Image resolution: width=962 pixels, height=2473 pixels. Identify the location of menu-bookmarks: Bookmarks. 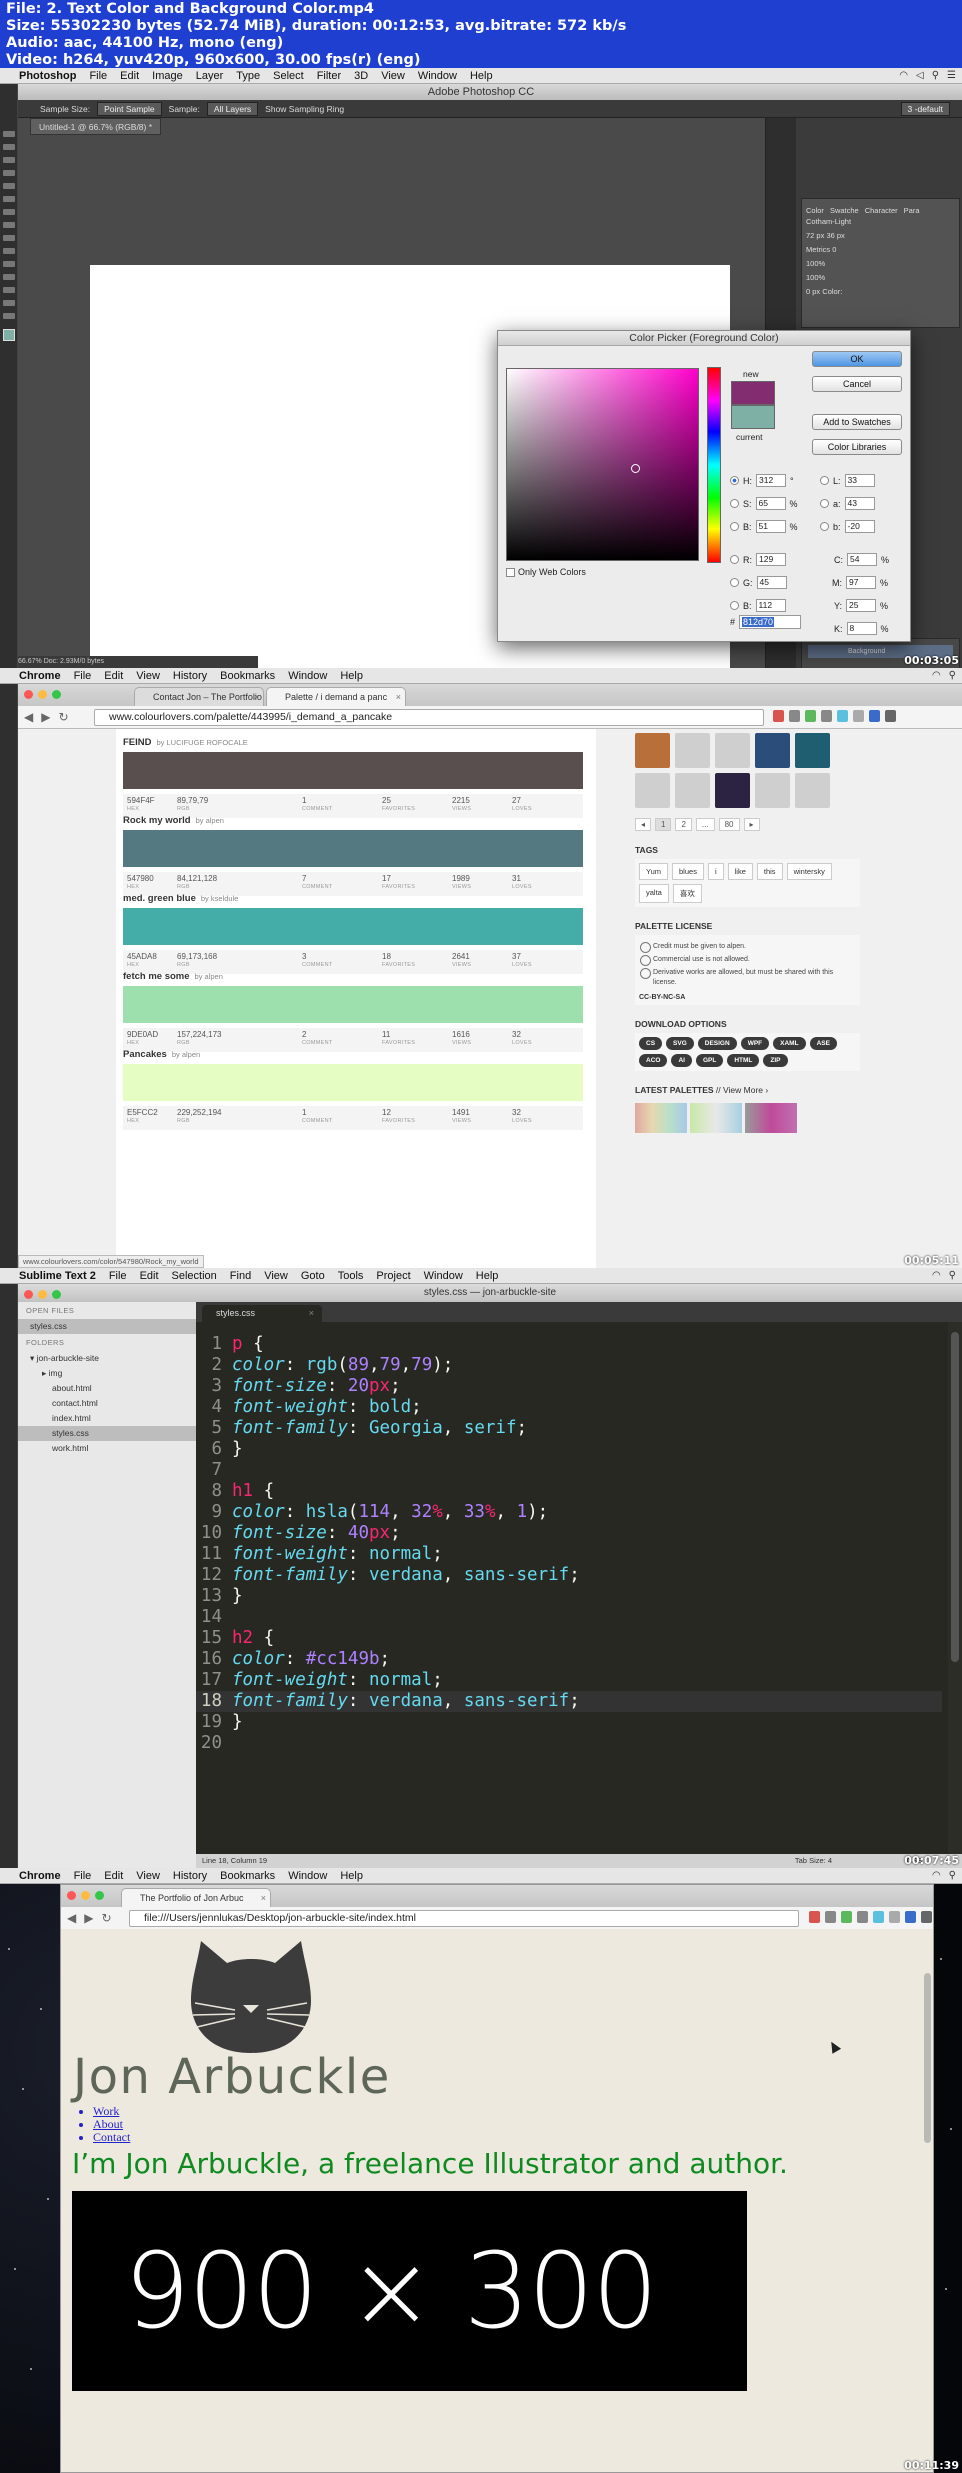
(247, 1876).